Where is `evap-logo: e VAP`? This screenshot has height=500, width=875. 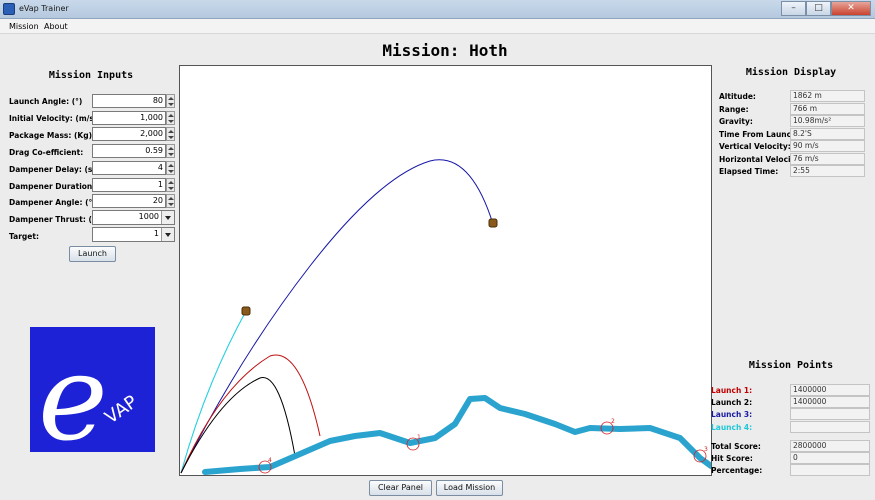
evap-logo: e VAP is located at coordinates (92, 397).